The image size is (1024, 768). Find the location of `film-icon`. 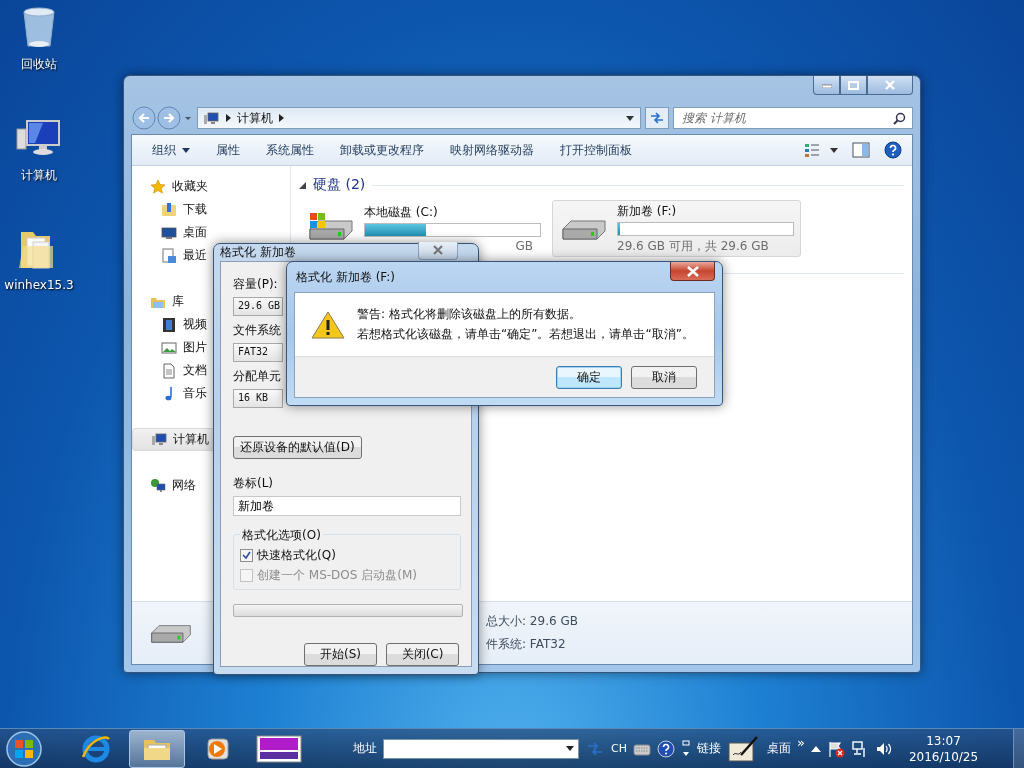

film-icon is located at coordinates (169, 324).